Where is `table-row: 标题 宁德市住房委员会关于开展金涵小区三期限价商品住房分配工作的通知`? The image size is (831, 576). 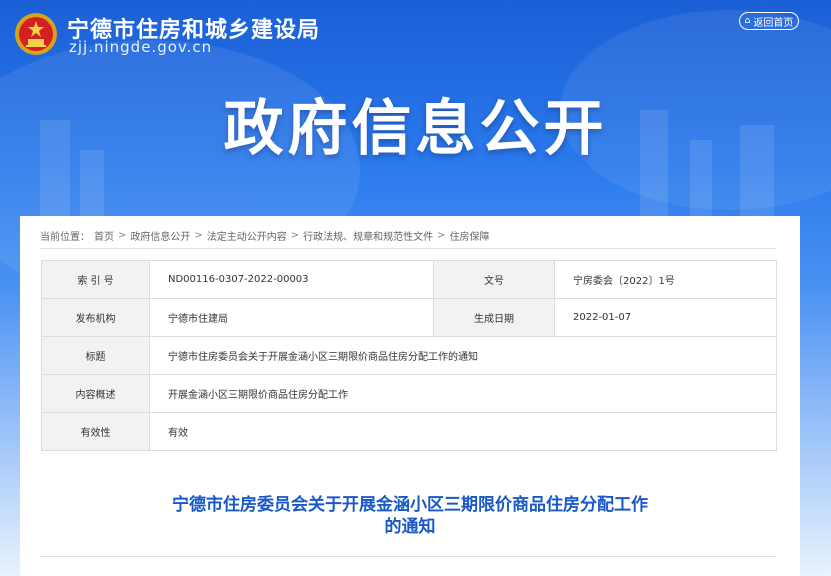
table-row: 标题 宁德市住房委员会关于开展金涵小区三期限价商品住房分配工作的通知 is located at coordinates (409, 355).